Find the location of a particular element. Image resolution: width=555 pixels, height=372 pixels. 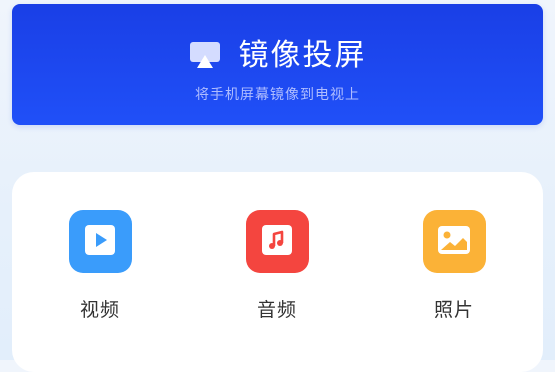

audio-label: 音频 is located at coordinates (276, 310).